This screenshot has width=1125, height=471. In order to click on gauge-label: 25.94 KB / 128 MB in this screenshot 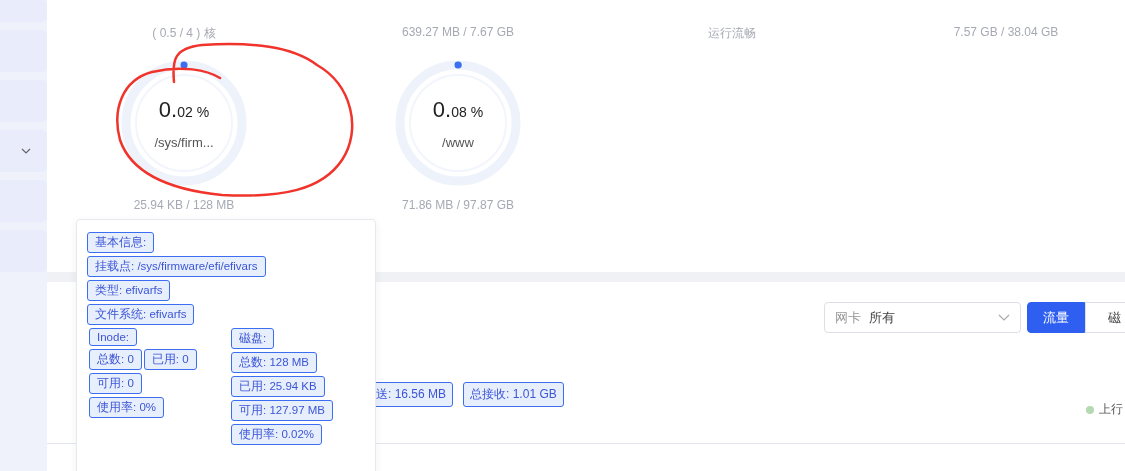, I will do `click(184, 205)`.